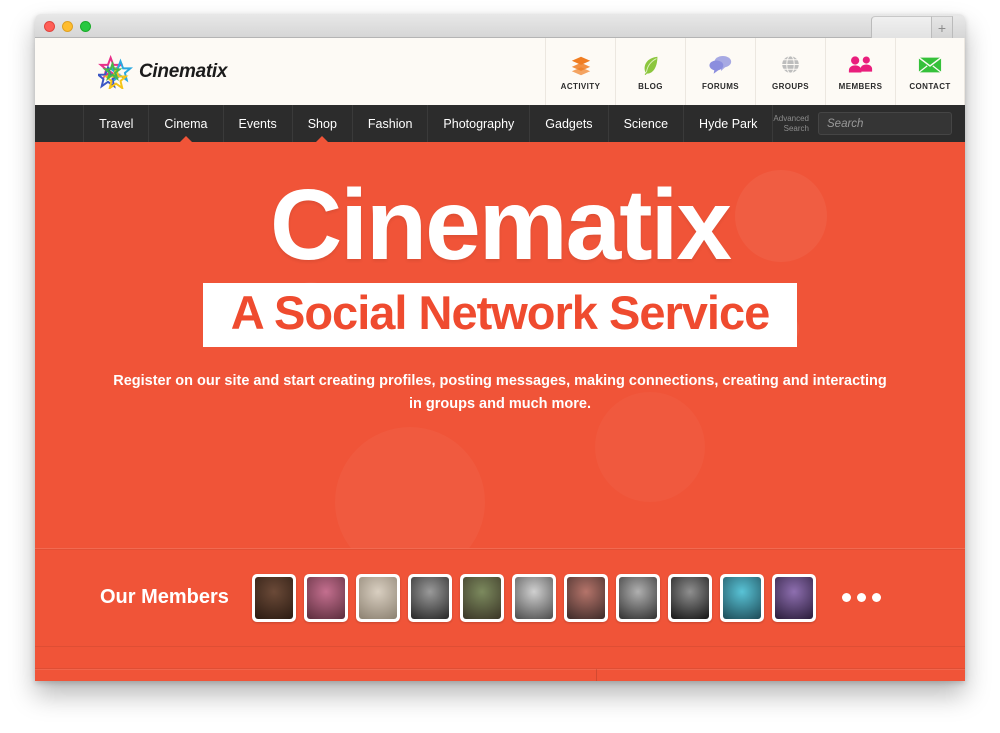 This screenshot has height=733, width=1000. I want to click on nav-search-area: Advanced Search, so click(869, 123).